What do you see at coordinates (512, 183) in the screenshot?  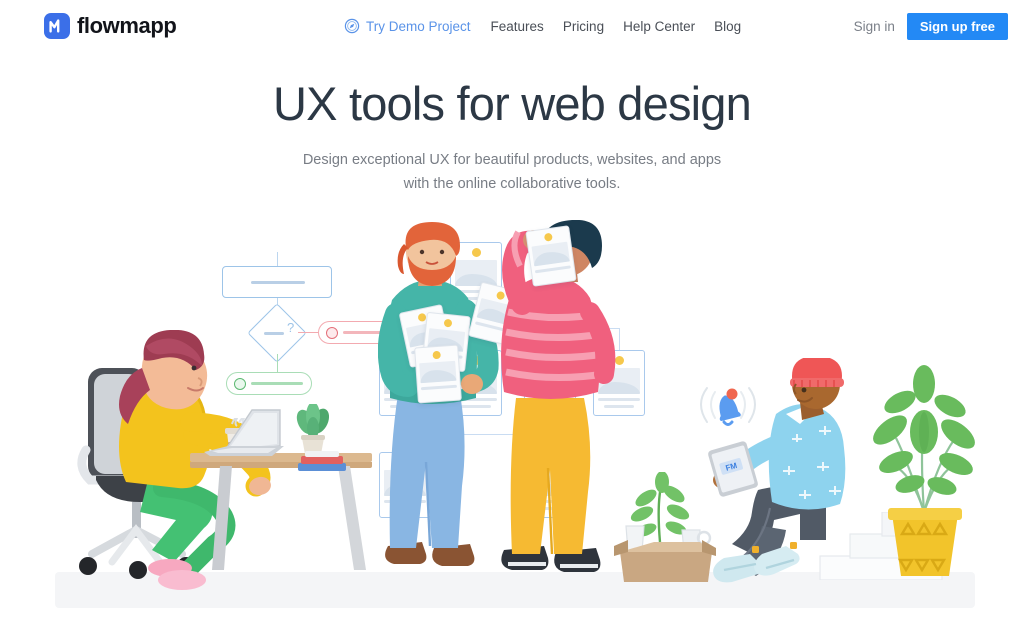 I see `hero-subtitle-line-2: with the online collaborative tools.` at bounding box center [512, 183].